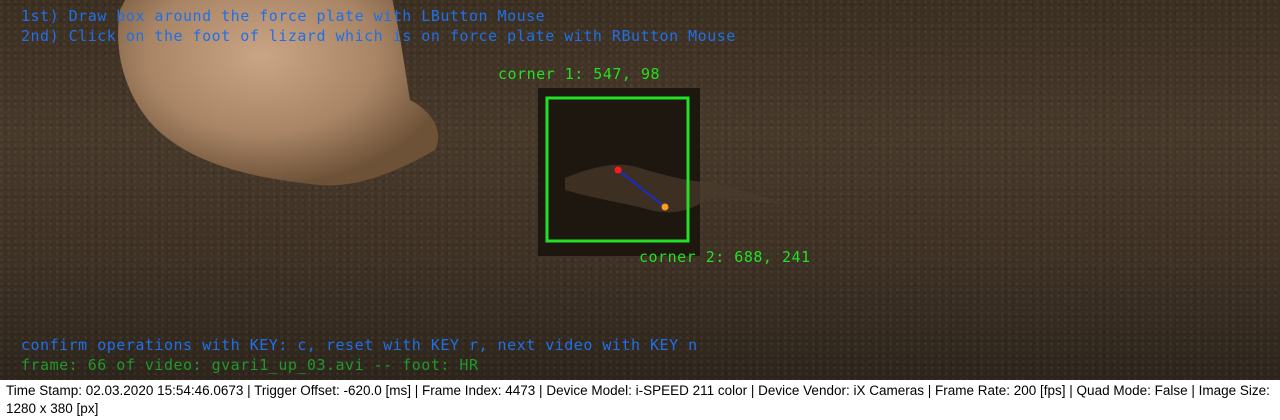 This screenshot has height=420, width=1280. What do you see at coordinates (618, 170) in the screenshot?
I see `foot-point-marker` at bounding box center [618, 170].